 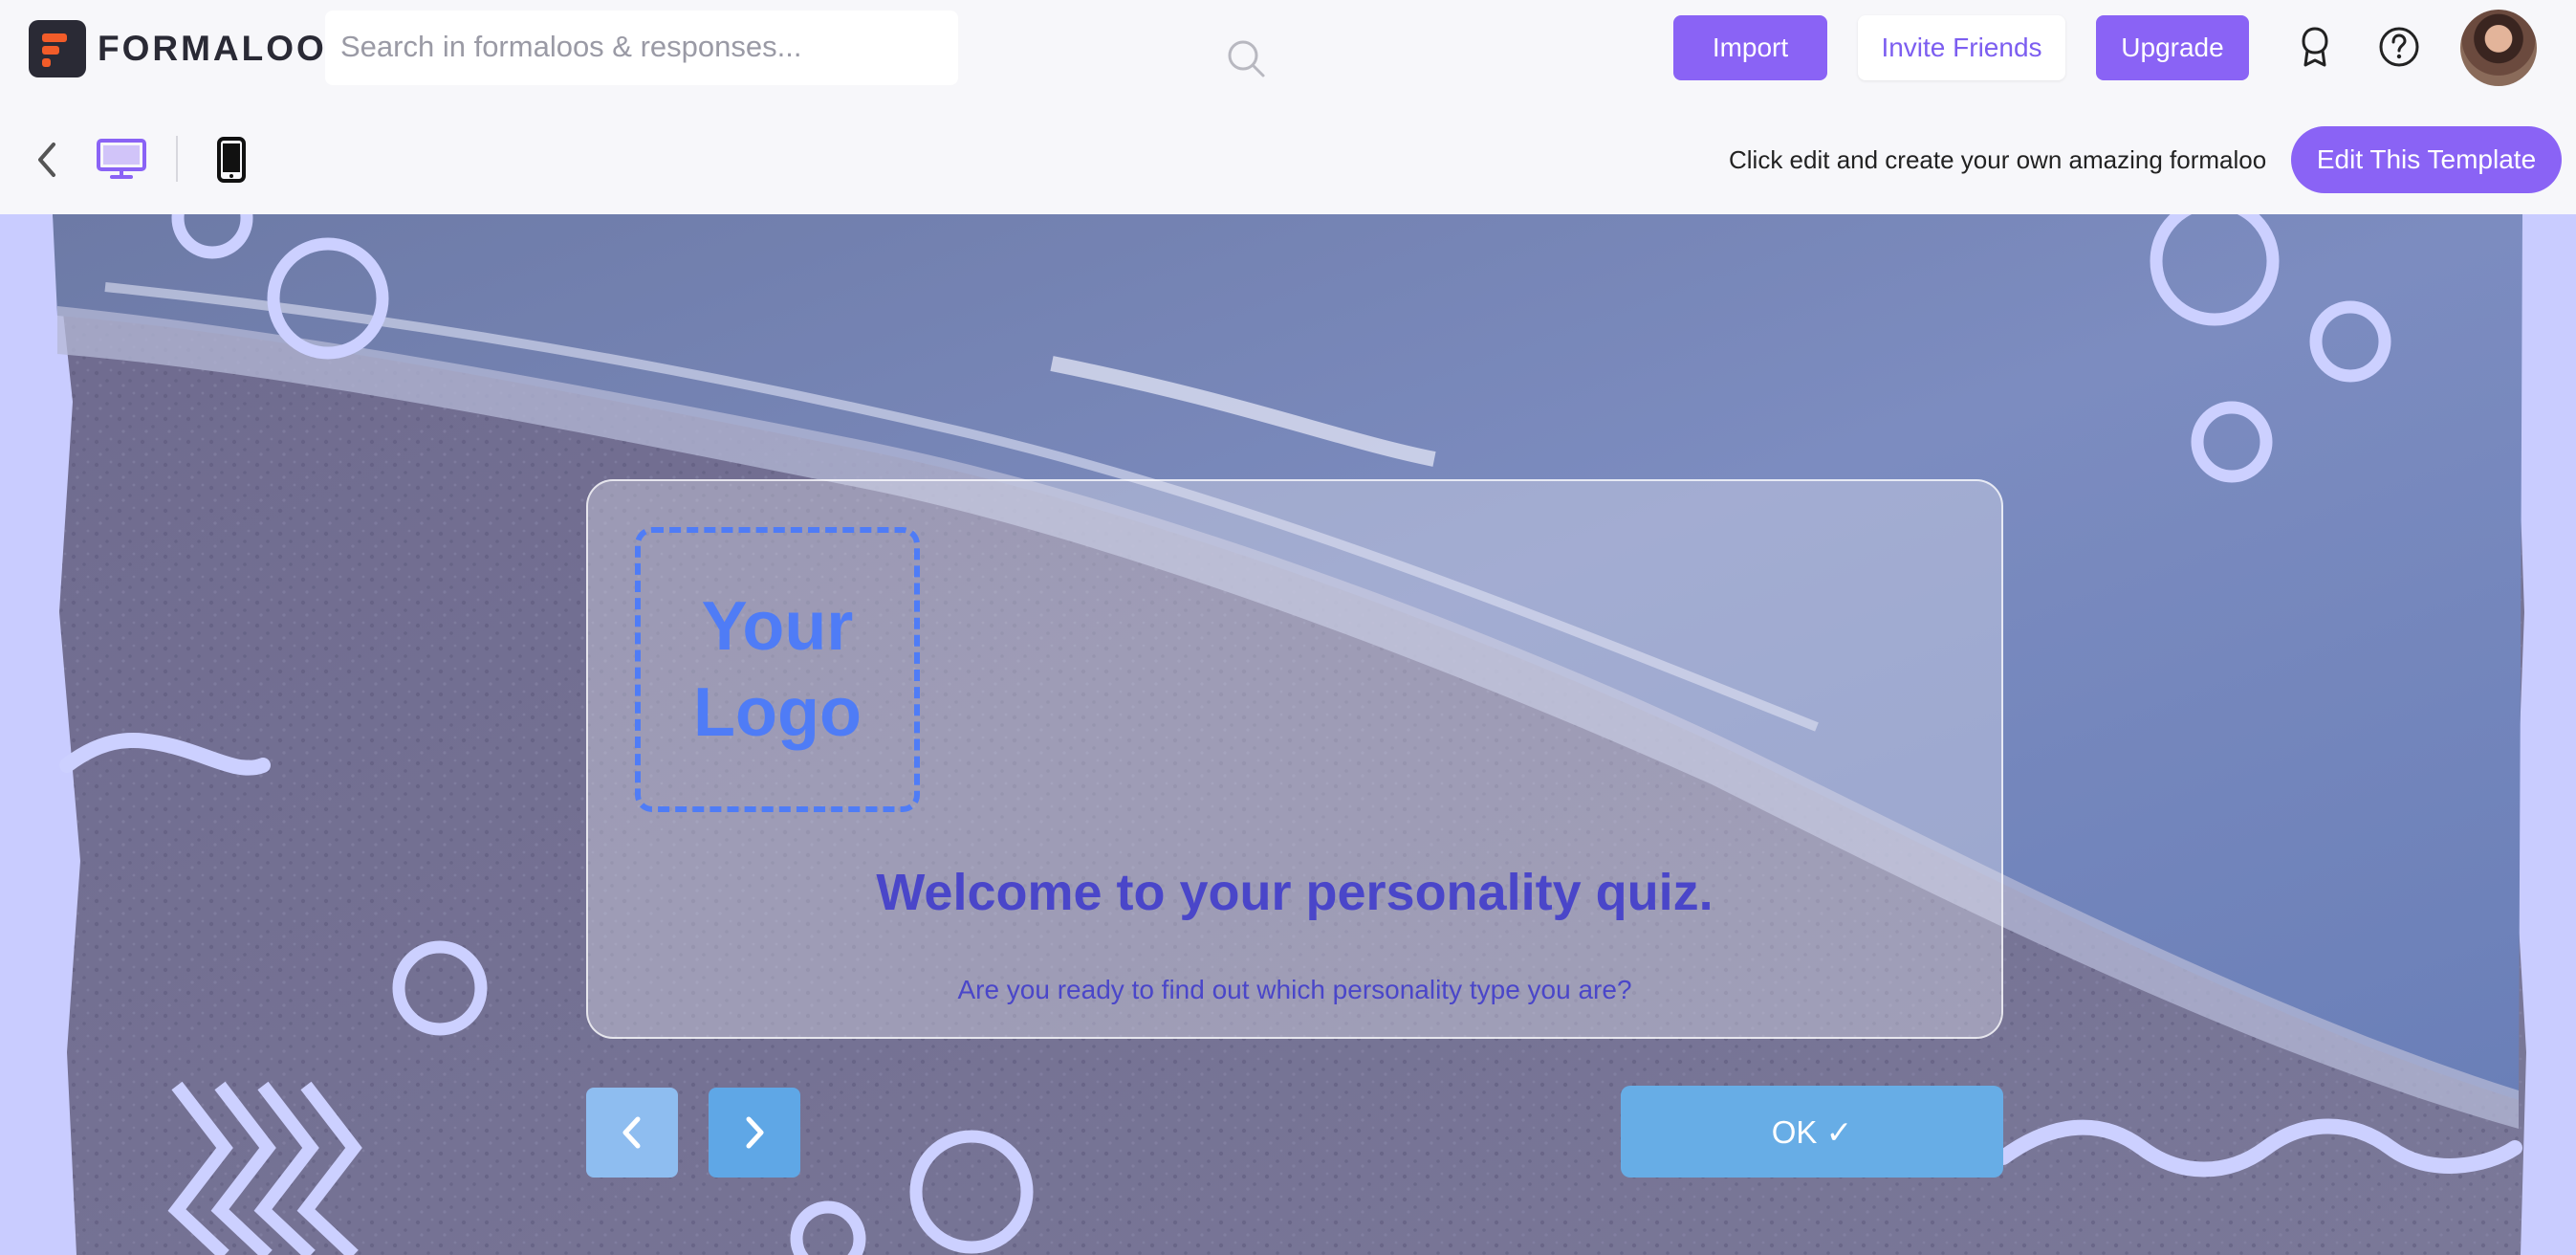 What do you see at coordinates (57, 48) in the screenshot?
I see `formaloo-logo-icon` at bounding box center [57, 48].